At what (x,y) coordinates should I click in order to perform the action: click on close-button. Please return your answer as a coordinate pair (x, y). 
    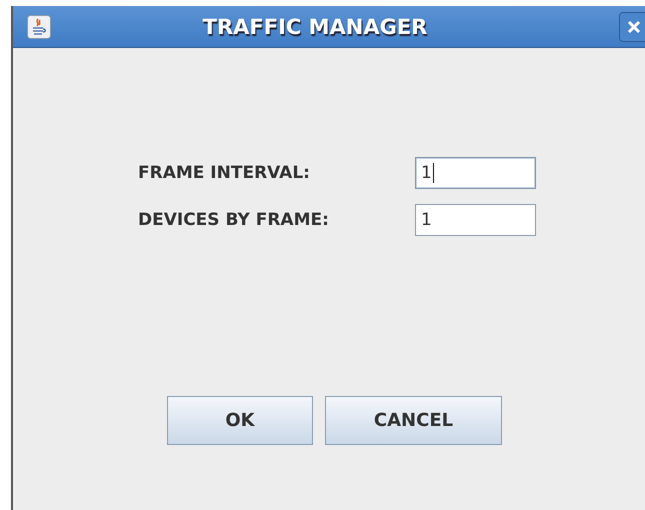
    Looking at the image, I should click on (632, 27).